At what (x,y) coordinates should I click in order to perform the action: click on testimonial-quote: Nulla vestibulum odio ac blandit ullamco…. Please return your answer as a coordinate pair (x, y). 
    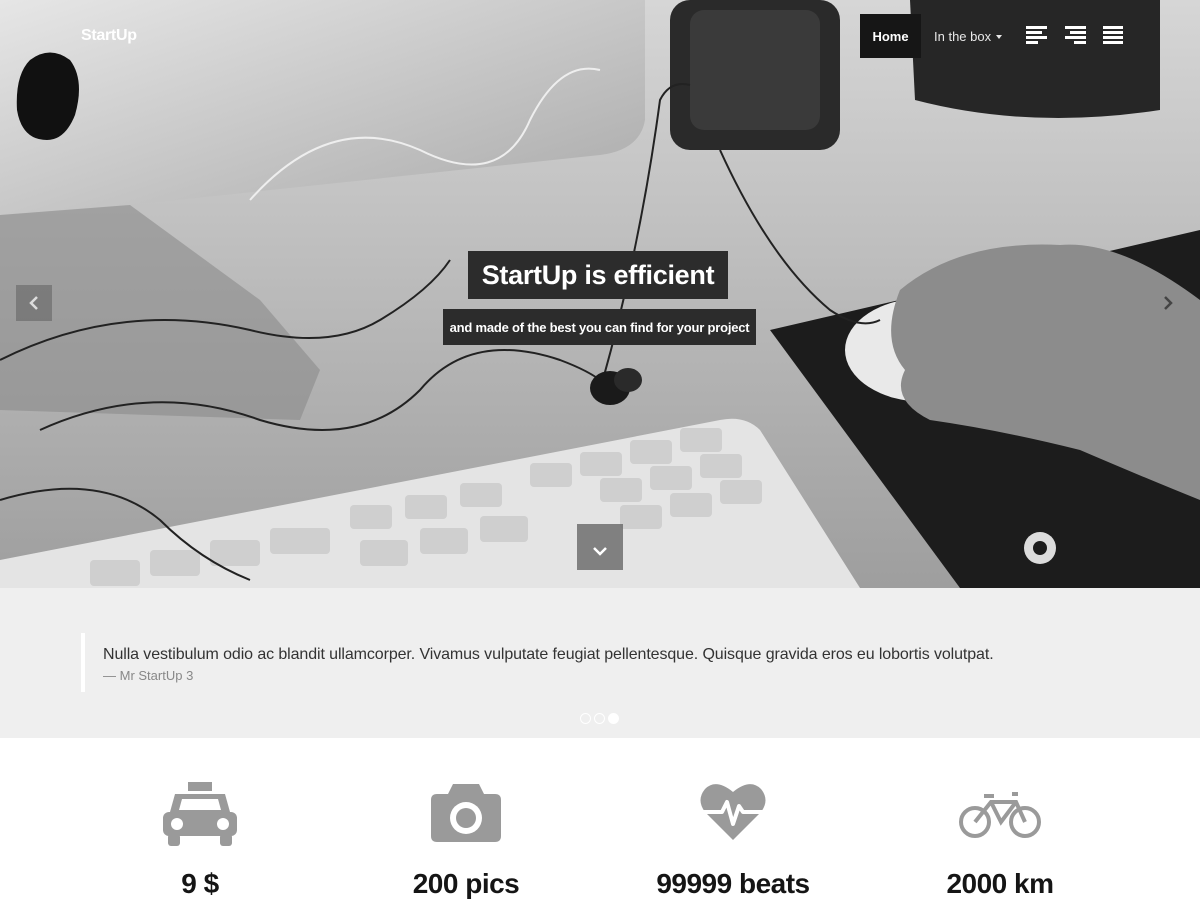
    Looking at the image, I should click on (548, 654).